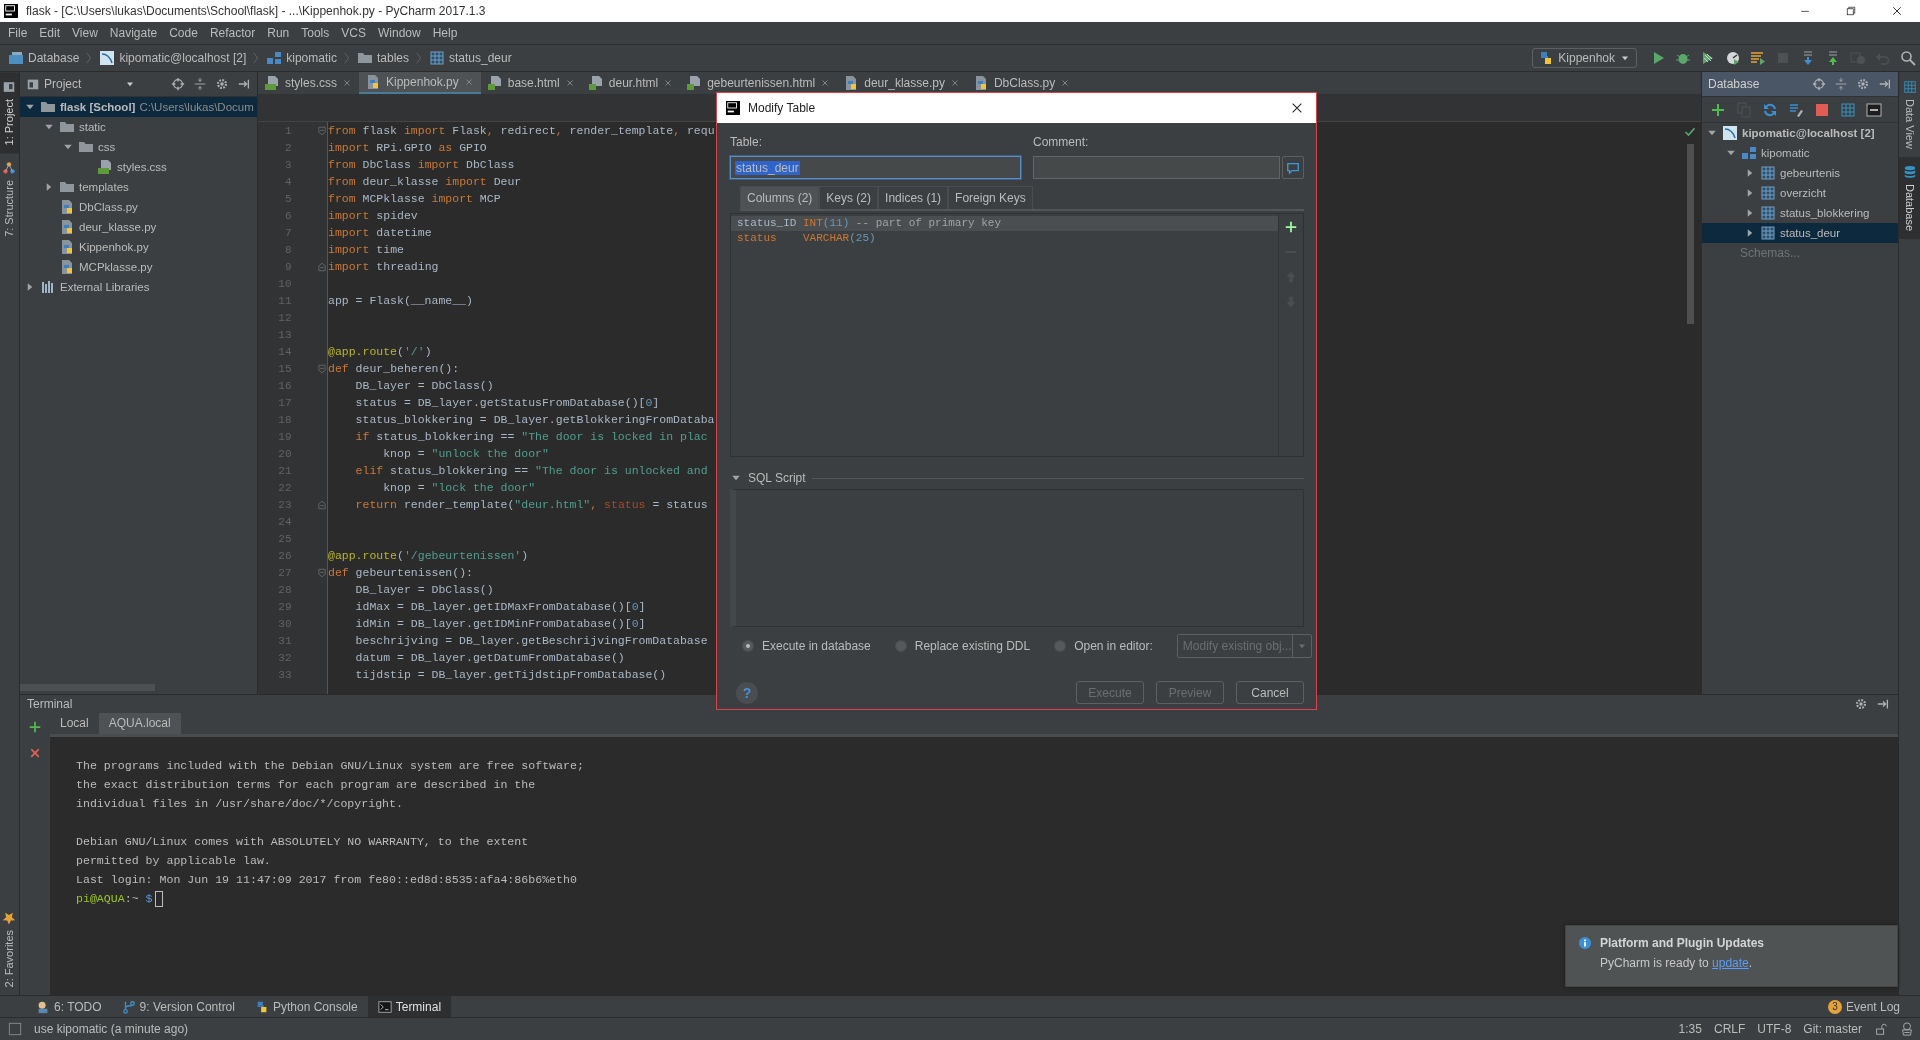 The width and height of the screenshot is (1920, 1040). Describe the element at coordinates (875, 167) in the screenshot. I see `table-name-field: status_deur` at that location.